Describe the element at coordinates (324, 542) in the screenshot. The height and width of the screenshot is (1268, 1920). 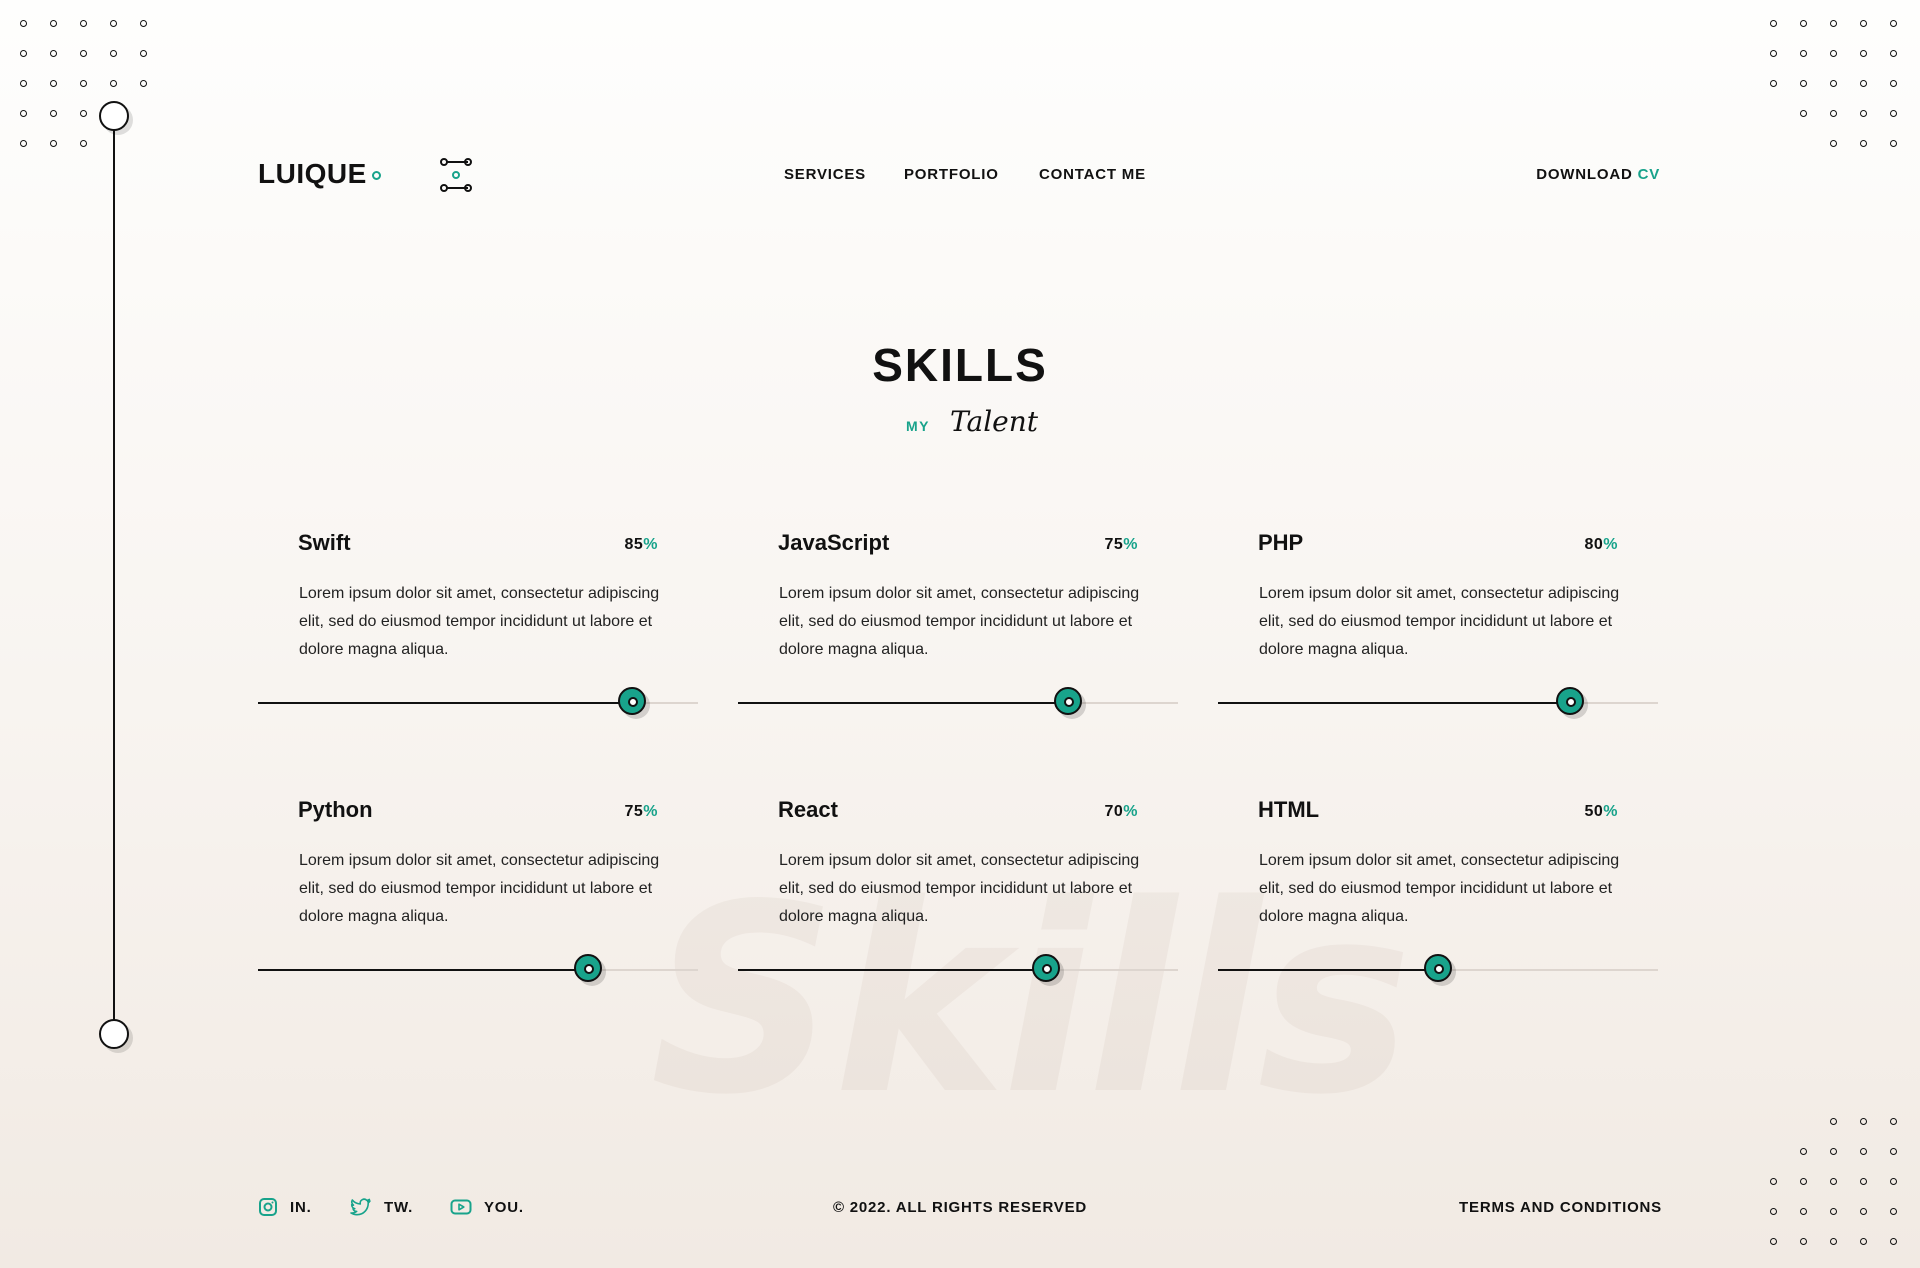
I see `skill-name: Swift` at that location.